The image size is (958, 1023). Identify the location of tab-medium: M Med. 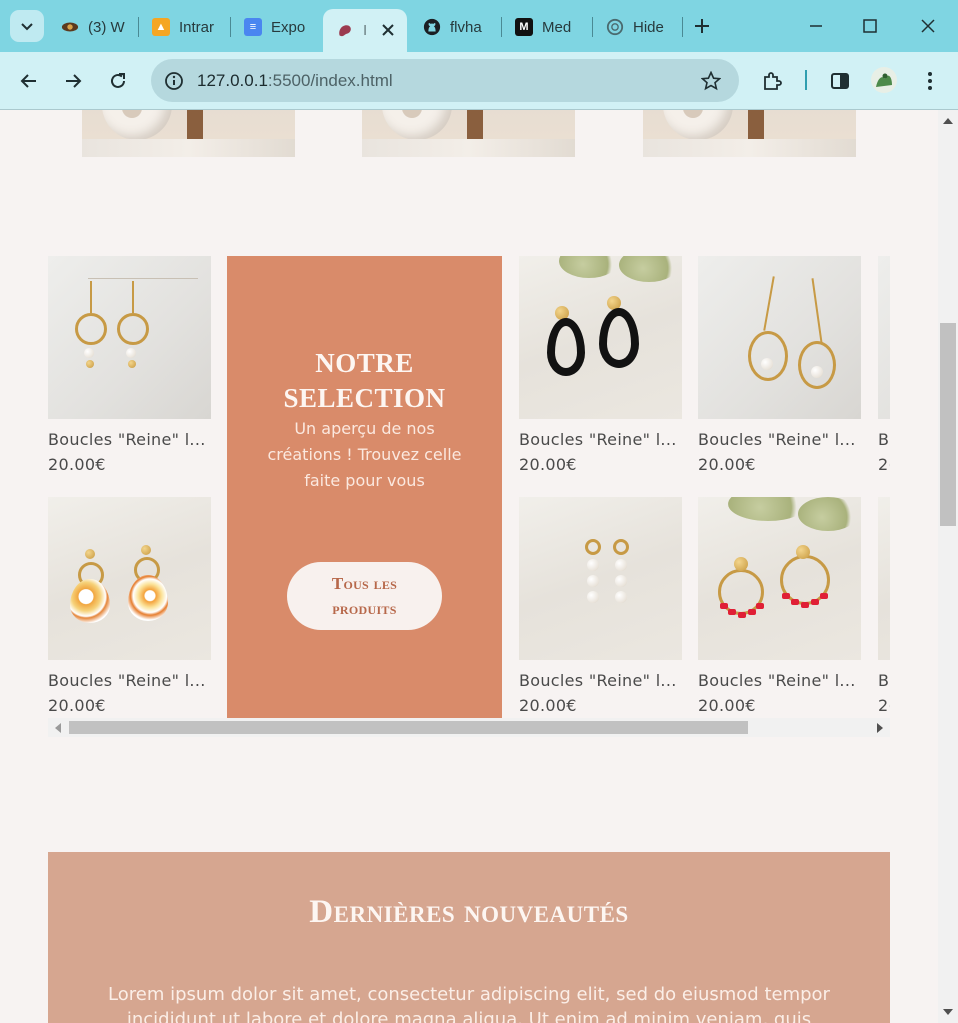
(546, 27).